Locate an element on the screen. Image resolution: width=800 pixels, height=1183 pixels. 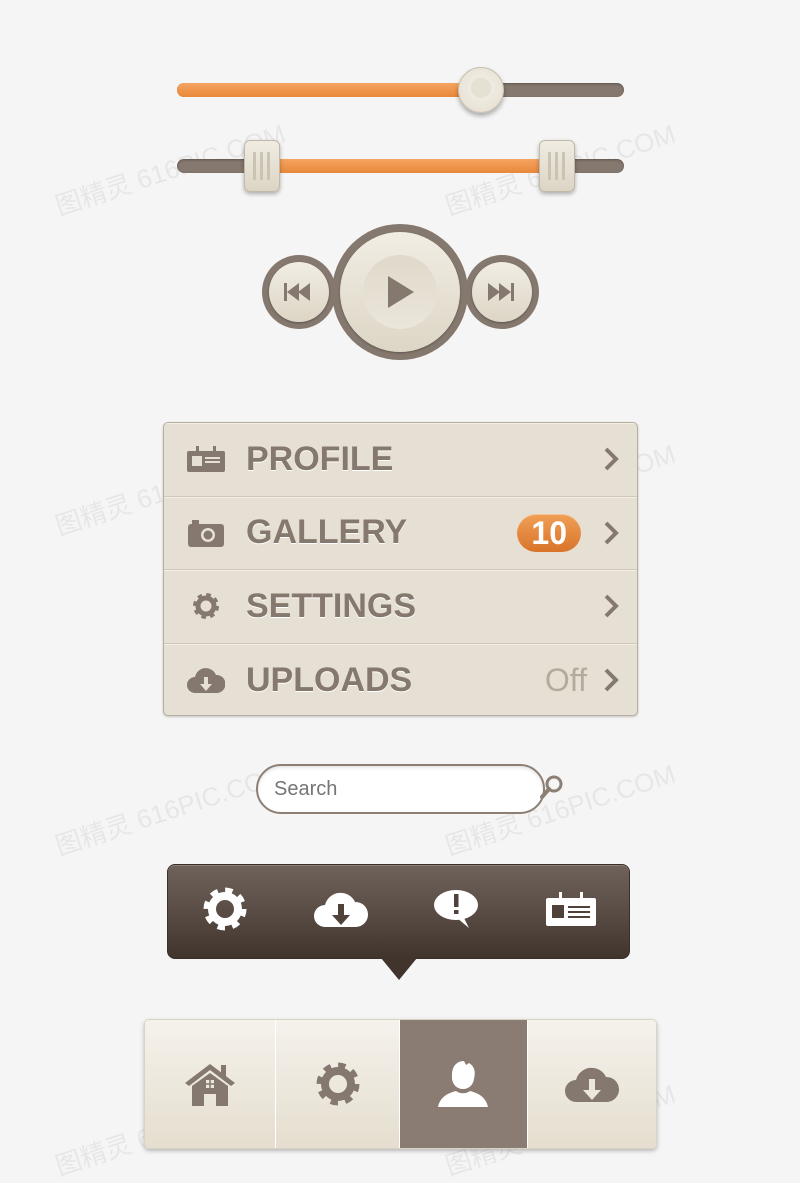
tab-profile is located at coordinates (464, 1084).